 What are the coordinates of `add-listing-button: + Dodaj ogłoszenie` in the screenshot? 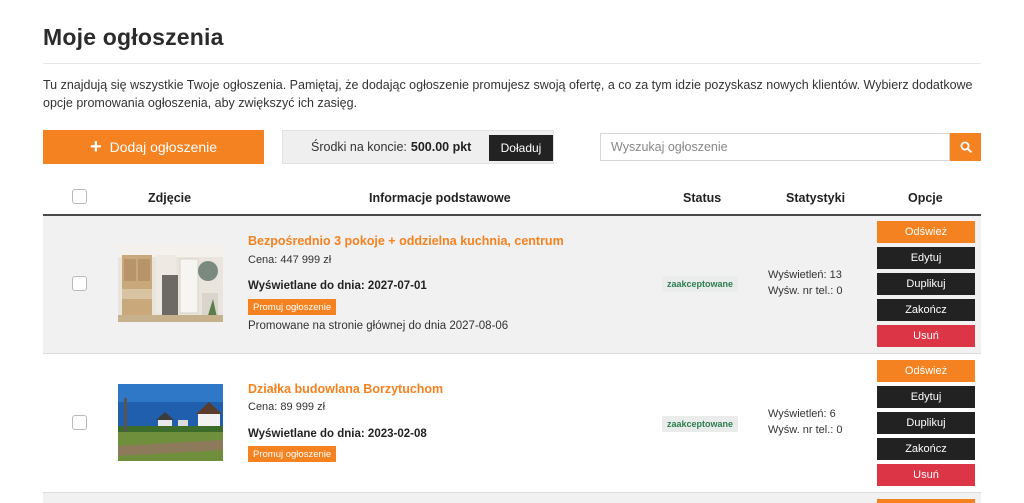 It's located at (153, 147).